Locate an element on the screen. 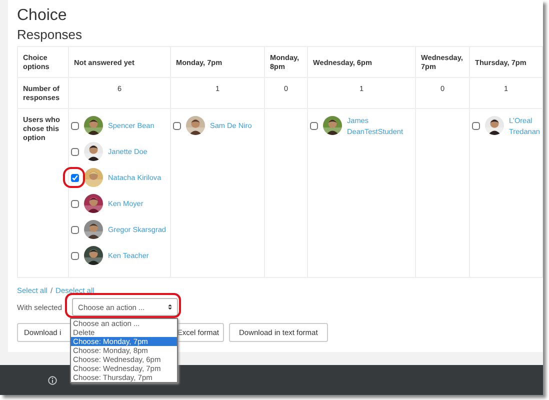 This screenshot has width=549, height=400. page-title: Choice is located at coordinates (42, 16).